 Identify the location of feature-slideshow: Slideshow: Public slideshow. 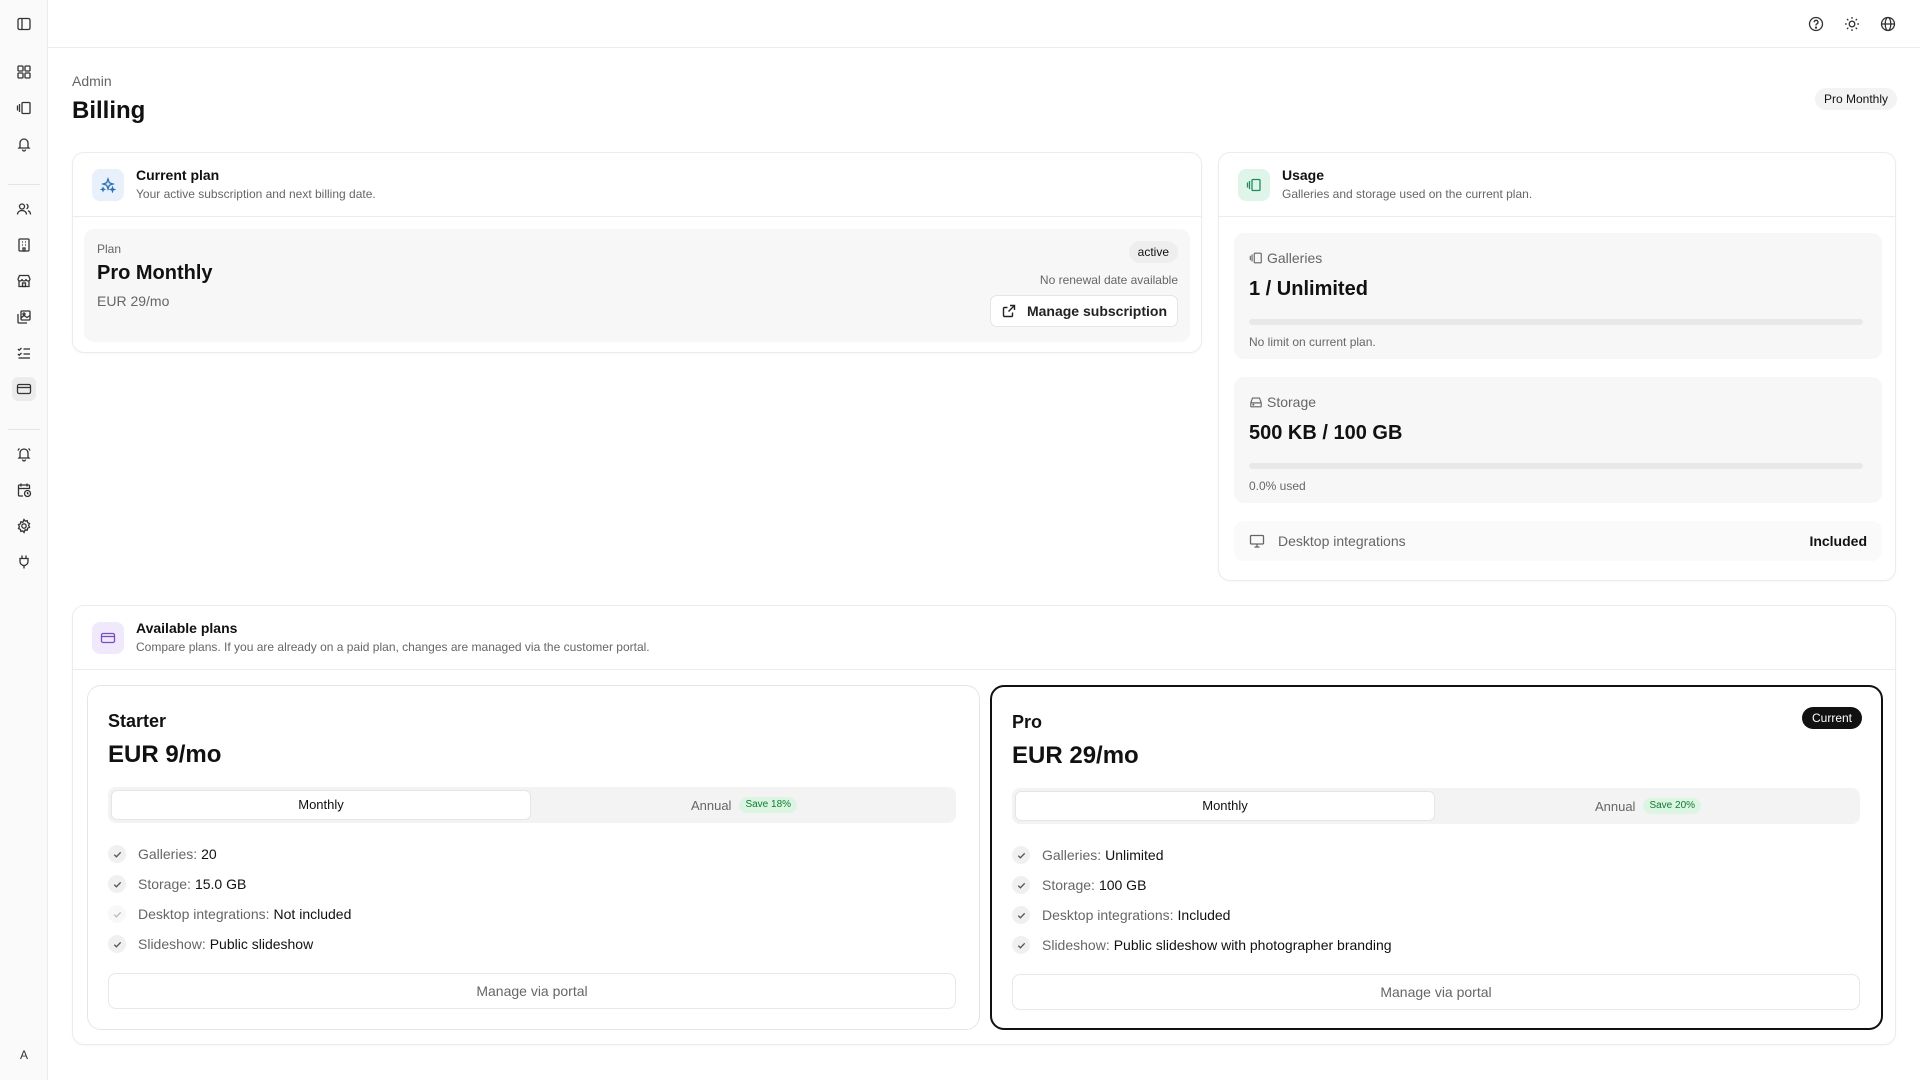
(210, 944).